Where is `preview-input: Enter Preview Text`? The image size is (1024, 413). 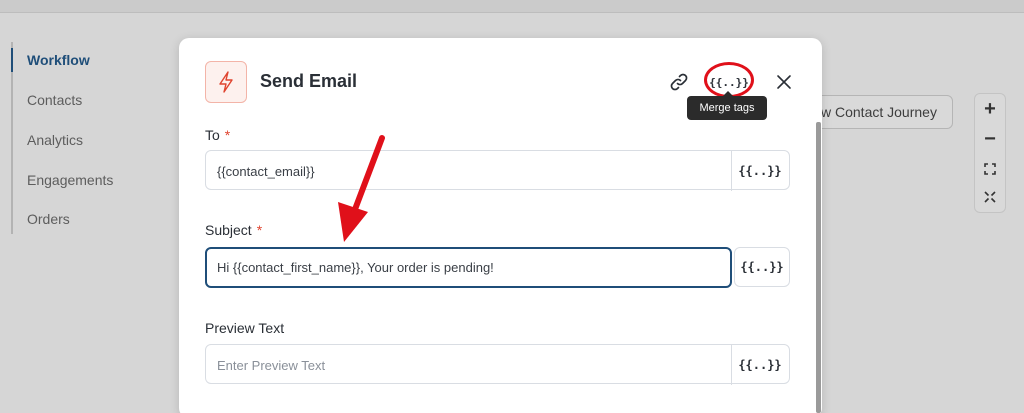
preview-input: Enter Preview Text is located at coordinates (469, 365).